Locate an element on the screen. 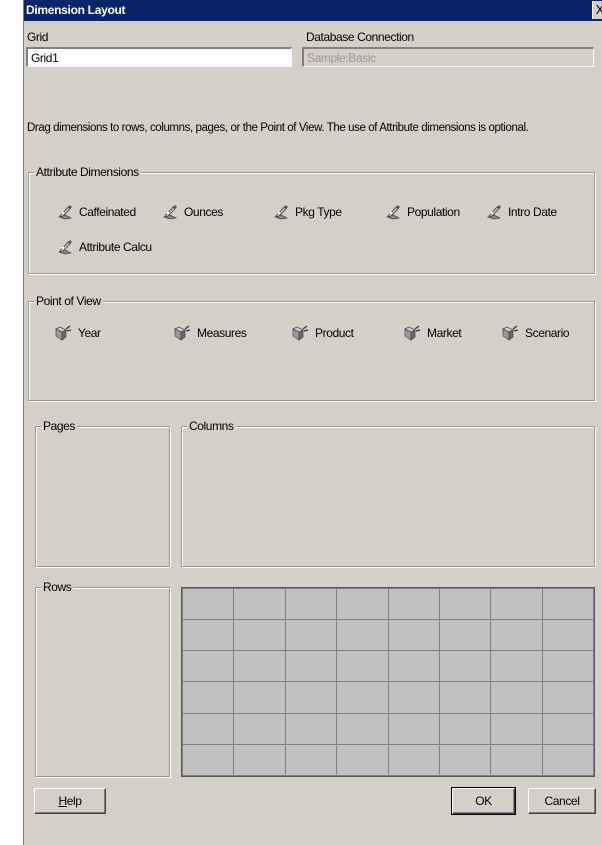  attribute-dimension-item: Ounces is located at coordinates (192, 212).